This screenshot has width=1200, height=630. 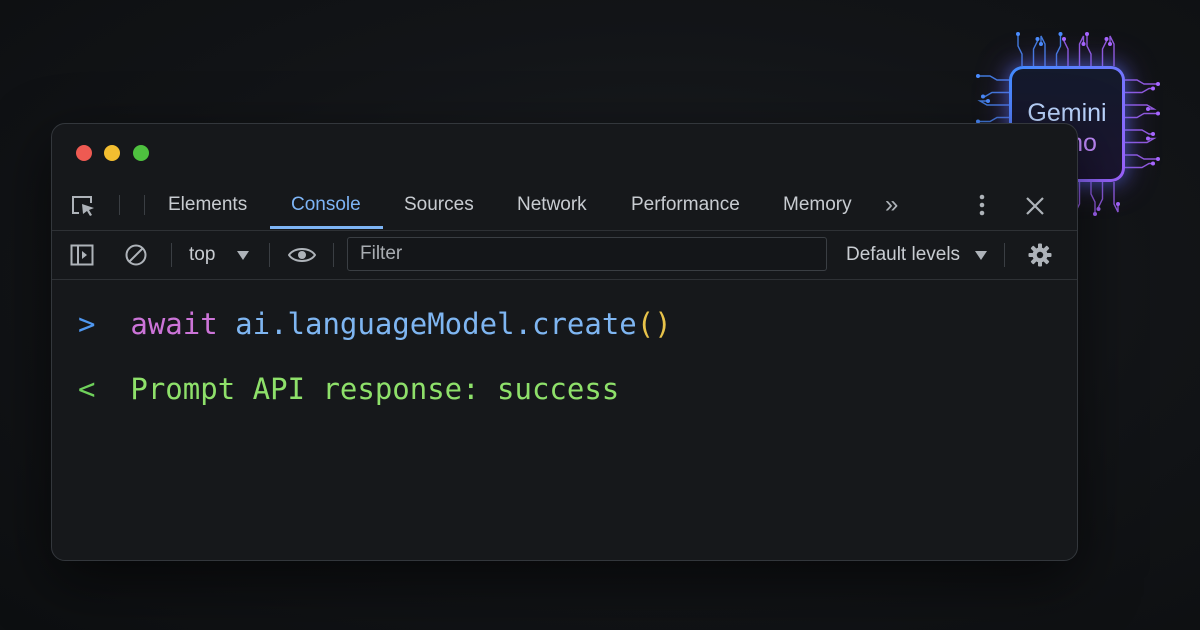 What do you see at coordinates (84, 153) in the screenshot?
I see `close-window-button` at bounding box center [84, 153].